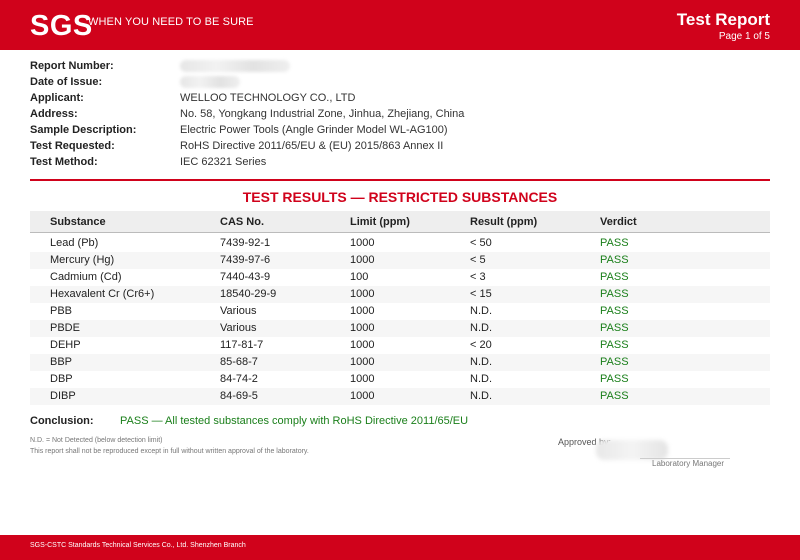 The height and width of the screenshot is (560, 800). I want to click on cell-cas-number: 7439-92-1, so click(245, 243).